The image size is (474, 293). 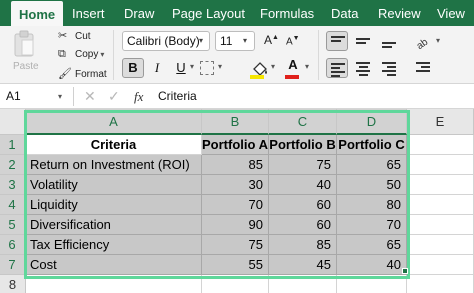 I want to click on cell-c1: Portfolio B, so click(x=303, y=145).